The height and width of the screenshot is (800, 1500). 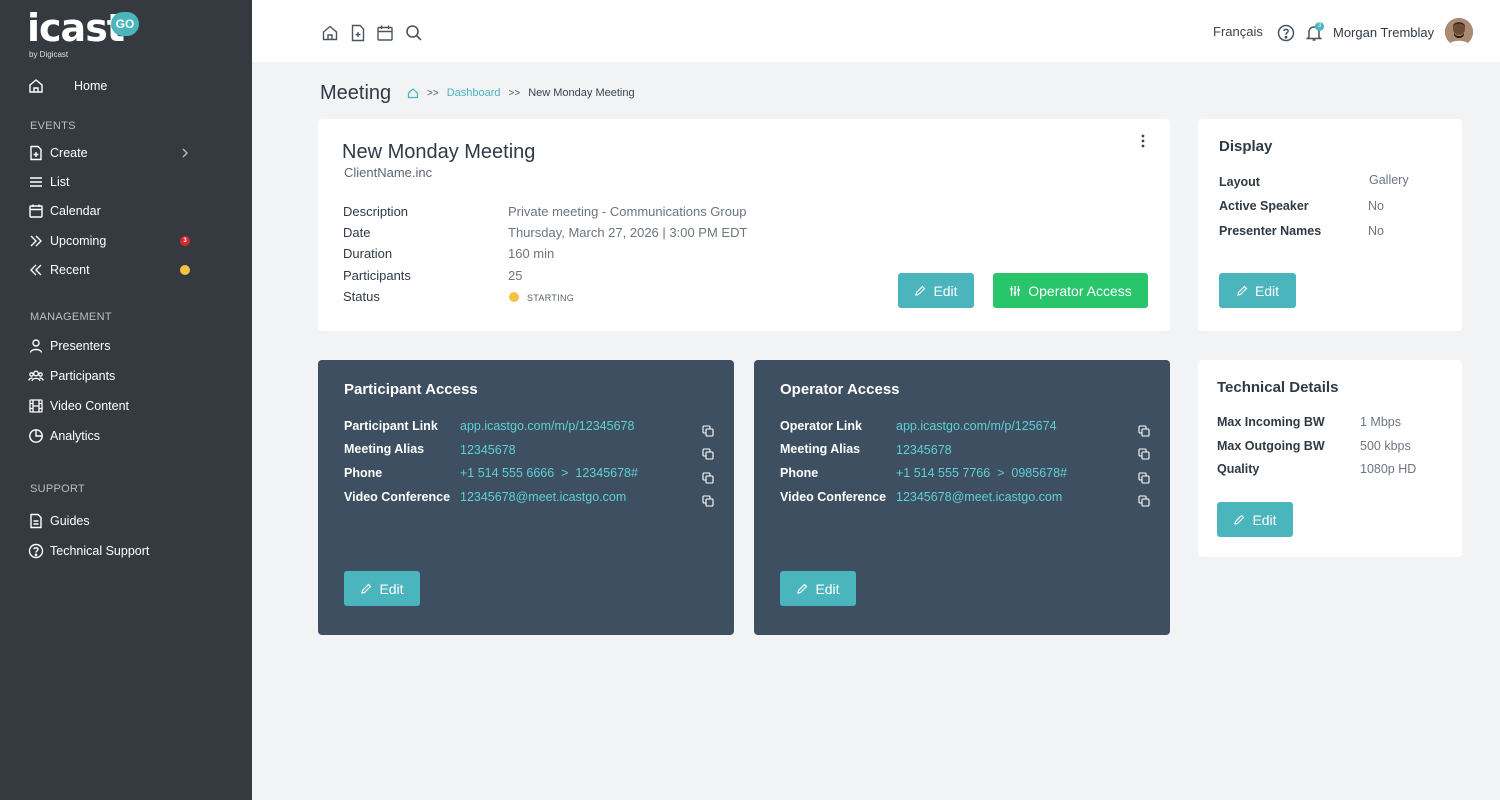 What do you see at coordinates (36, 346) in the screenshot?
I see `user-icon` at bounding box center [36, 346].